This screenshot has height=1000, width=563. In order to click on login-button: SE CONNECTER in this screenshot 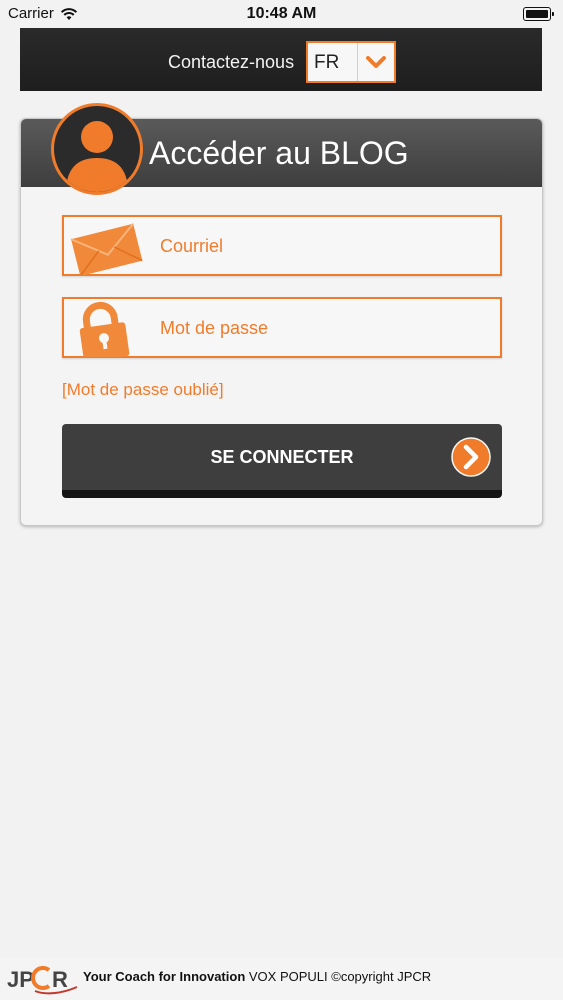, I will do `click(282, 461)`.